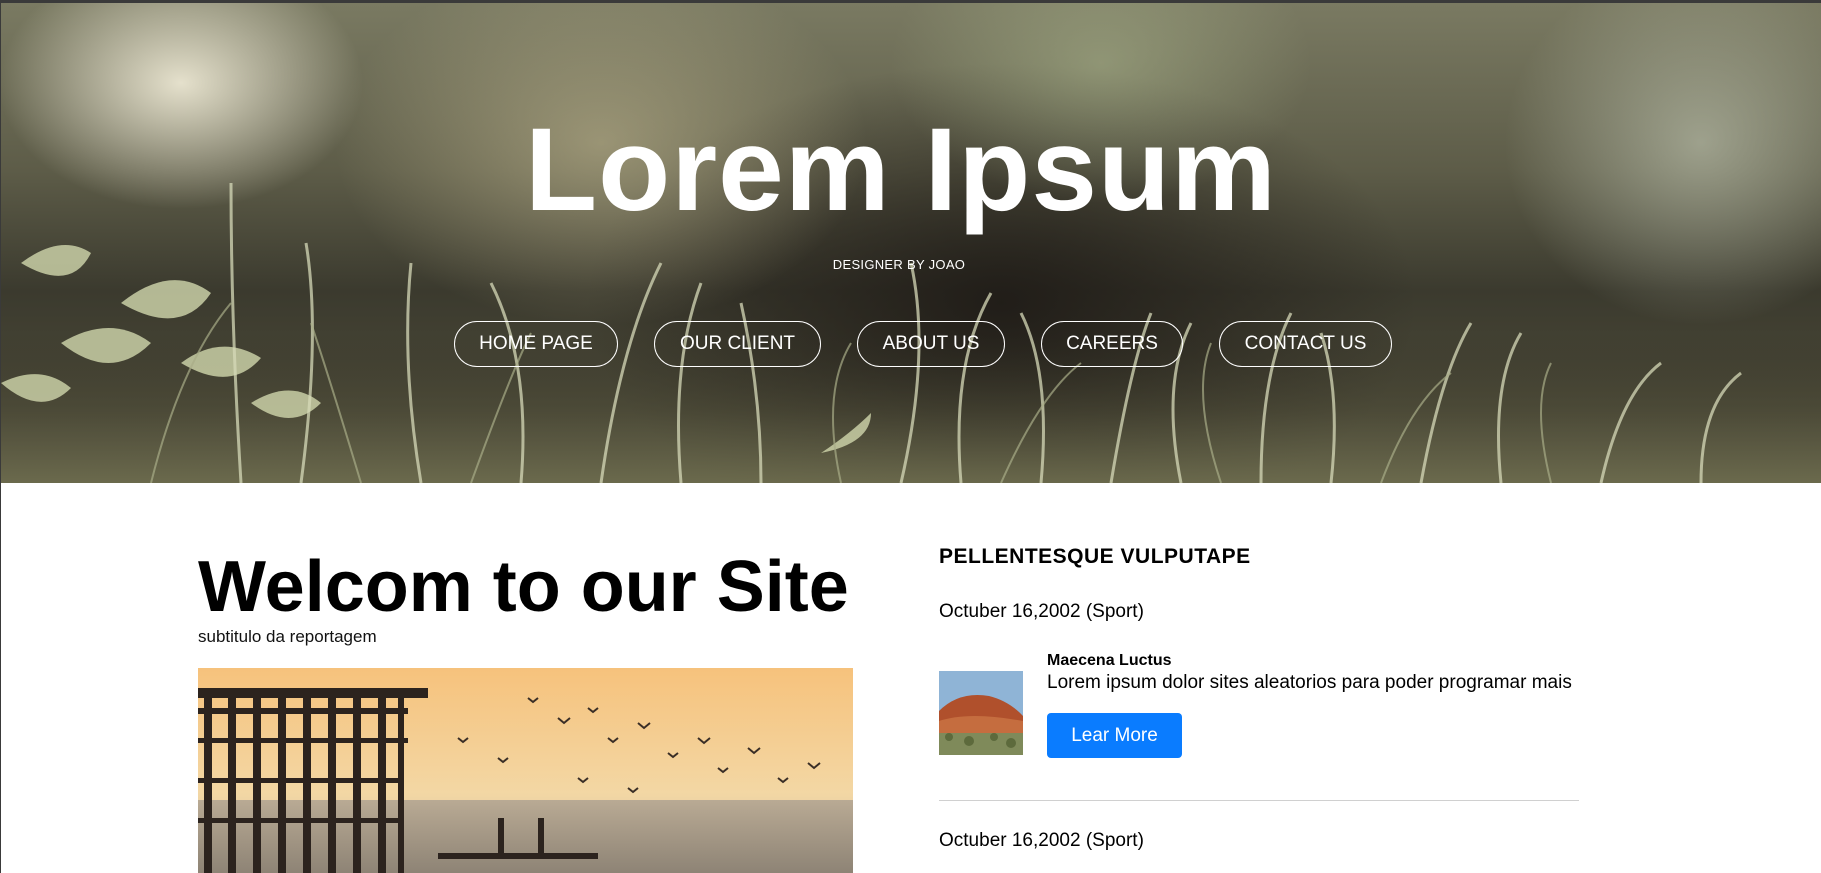 This screenshot has height=873, width=1821. Describe the element at coordinates (525, 770) in the screenshot. I see `feature-image` at that location.